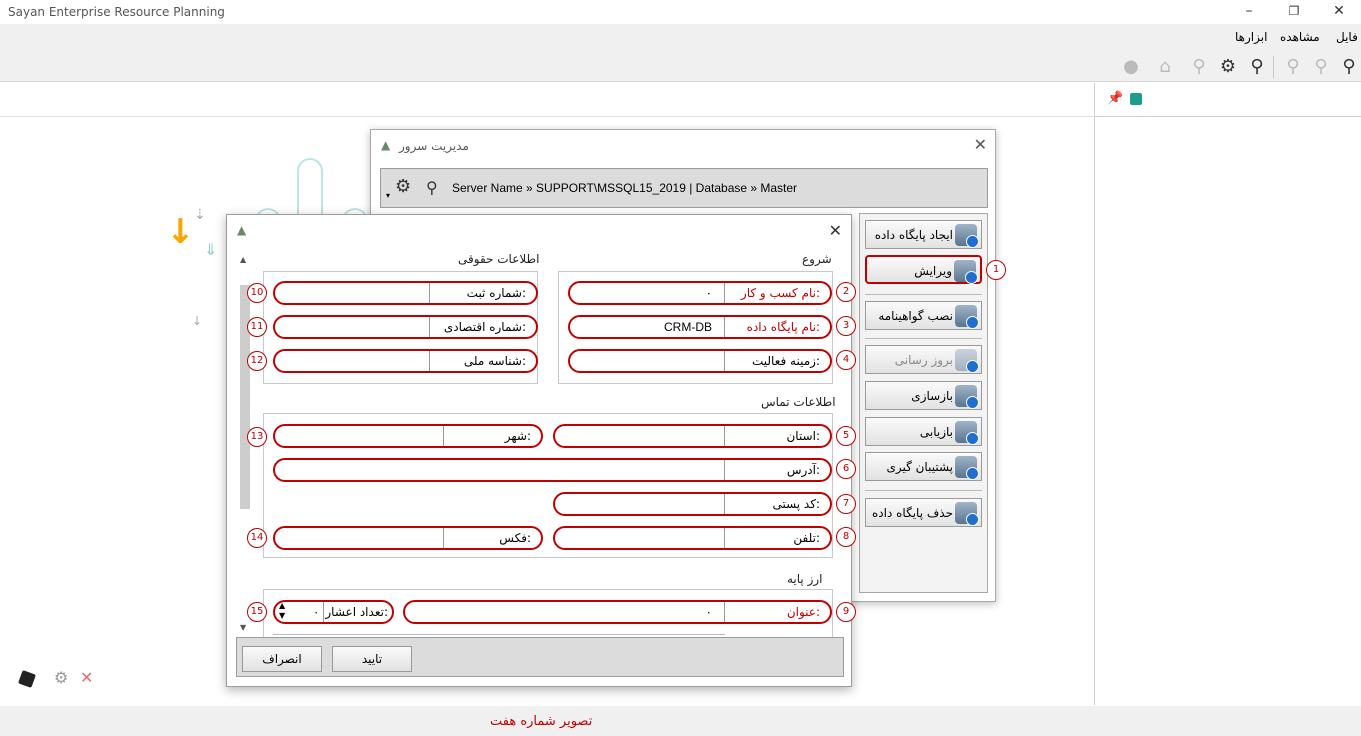 The image size is (1361, 736). Describe the element at coordinates (912, 513) in the screenshot. I see `button-label: حذف پایگاه داده` at that location.